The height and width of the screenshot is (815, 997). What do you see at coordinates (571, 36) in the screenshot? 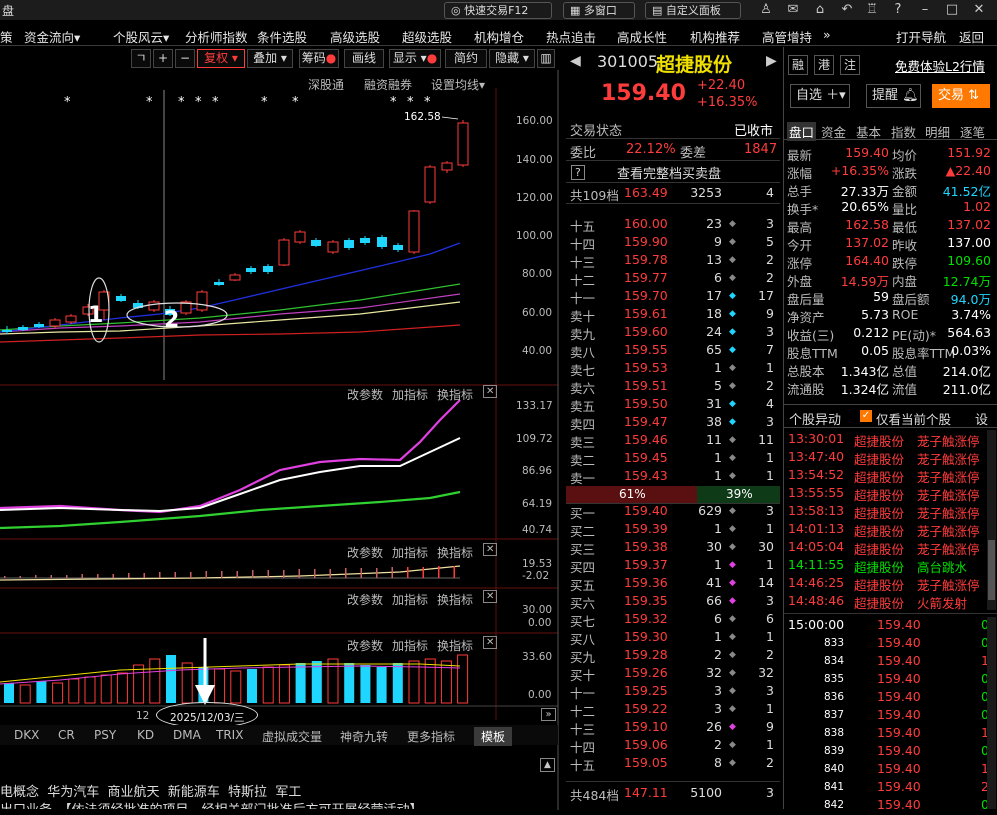
I see `menu-item-hot-chase: 热点追击` at bounding box center [571, 36].